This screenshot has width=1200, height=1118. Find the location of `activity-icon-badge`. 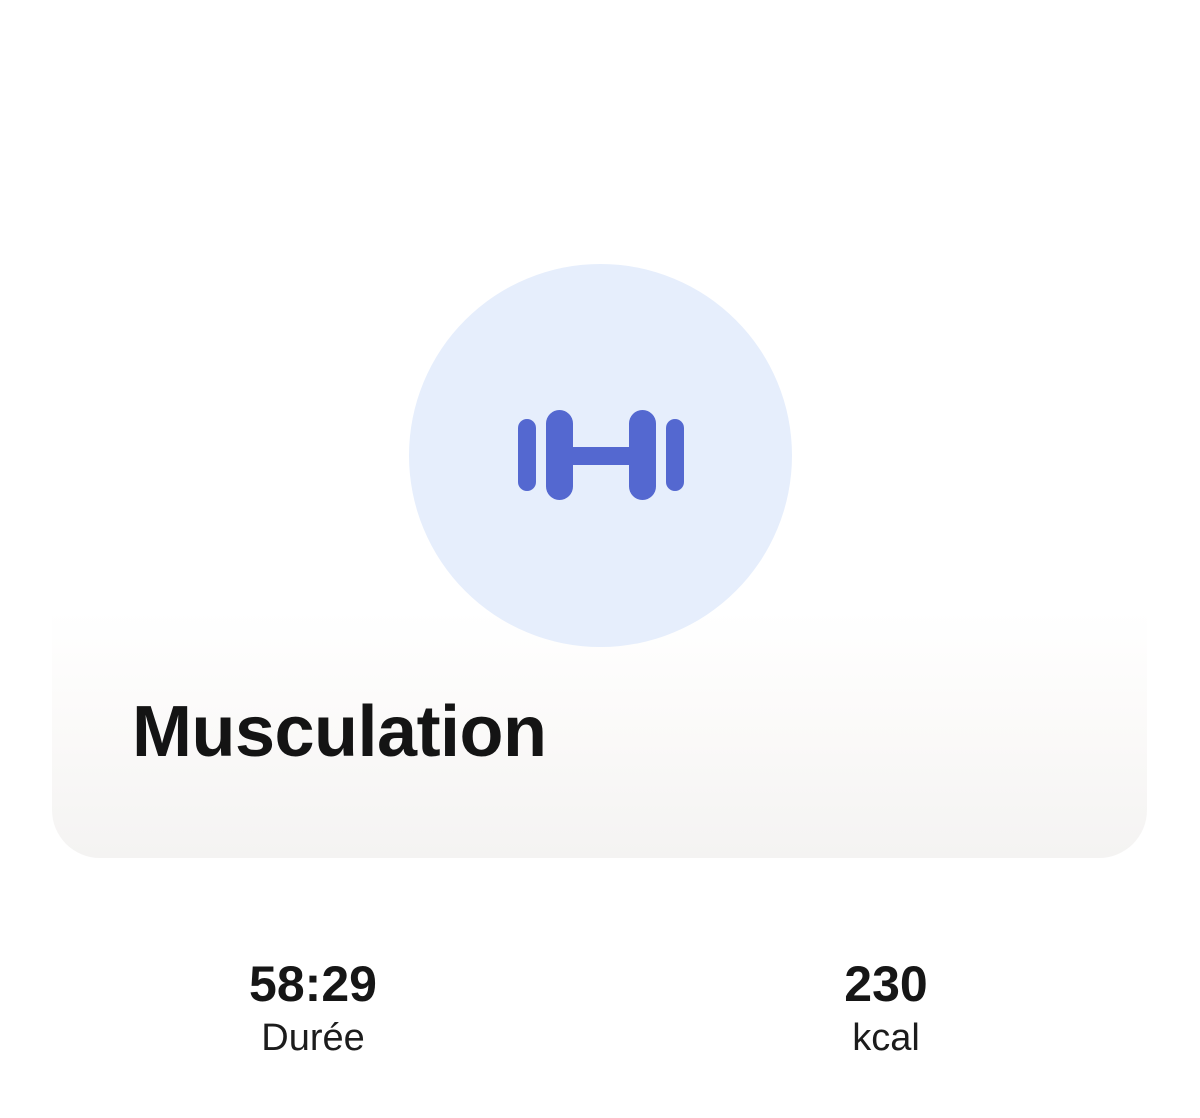

activity-icon-badge is located at coordinates (600, 455).